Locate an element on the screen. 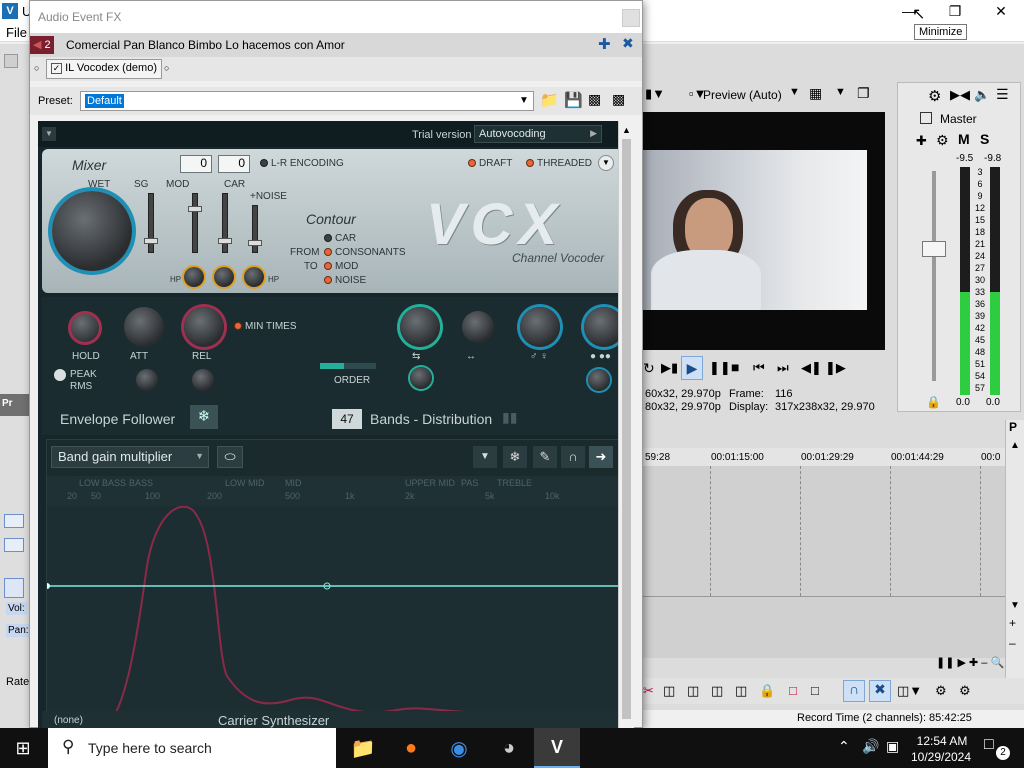  order-knob is located at coordinates (421, 378).